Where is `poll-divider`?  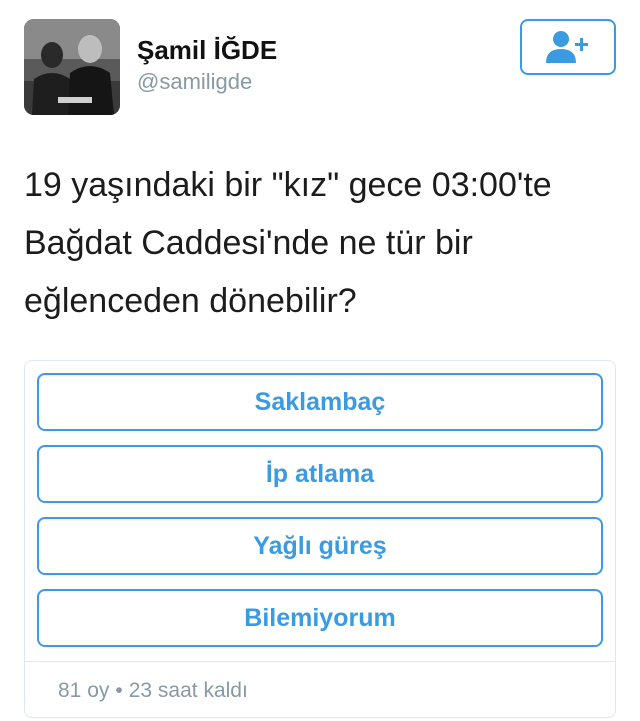 poll-divider is located at coordinates (320, 661).